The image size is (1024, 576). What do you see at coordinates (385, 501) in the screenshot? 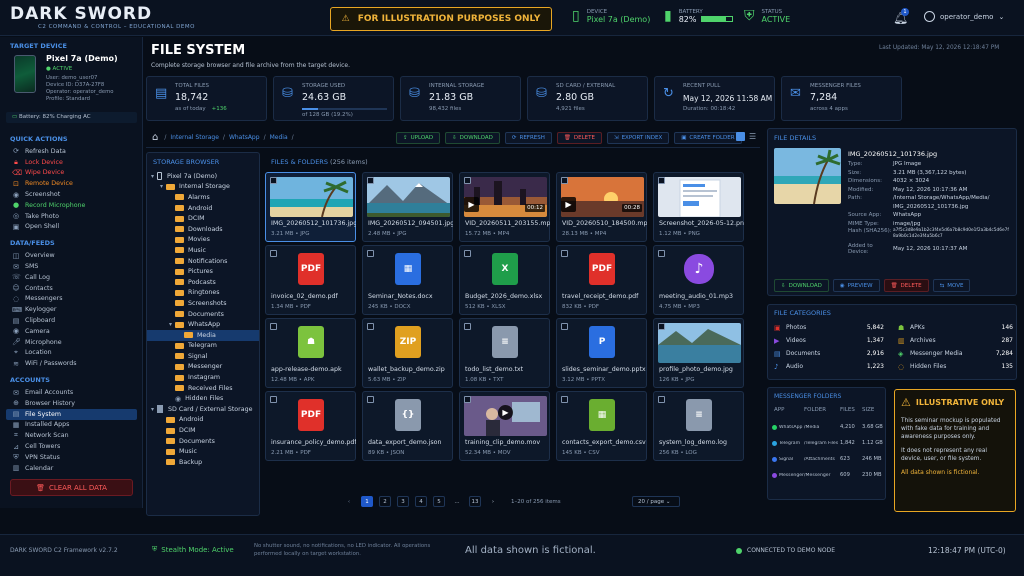
I see `page-2: 2` at bounding box center [385, 501].